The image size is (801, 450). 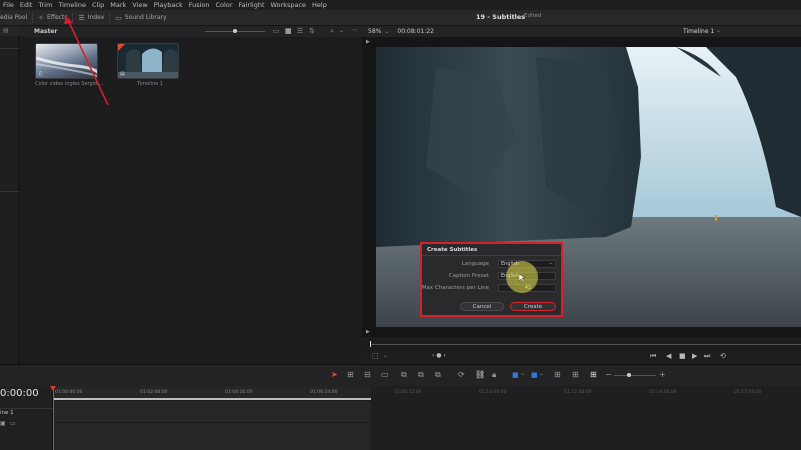 I want to click on tick-label: 01:04:16:00, so click(x=239, y=392).